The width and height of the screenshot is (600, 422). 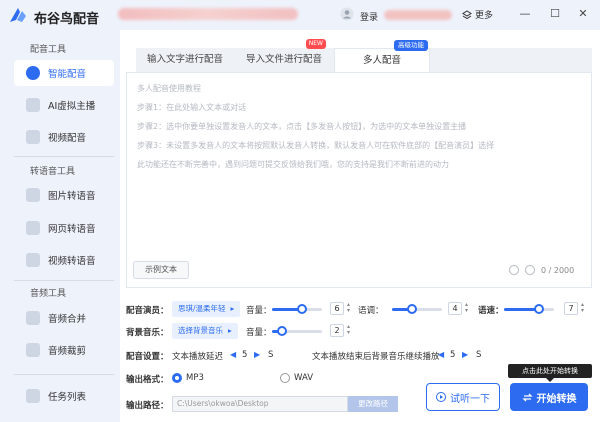 I want to click on volume-value: 6, so click(x=337, y=308).